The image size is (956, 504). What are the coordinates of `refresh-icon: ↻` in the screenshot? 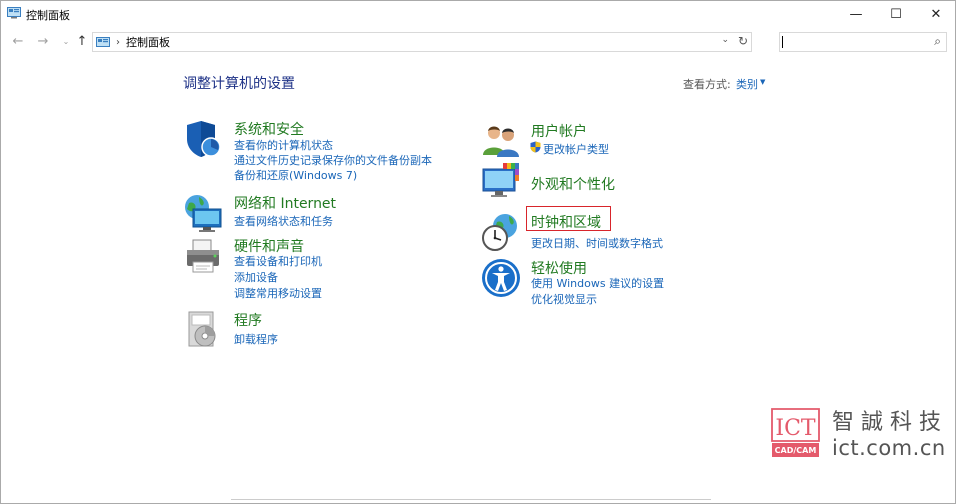 It's located at (743, 41).